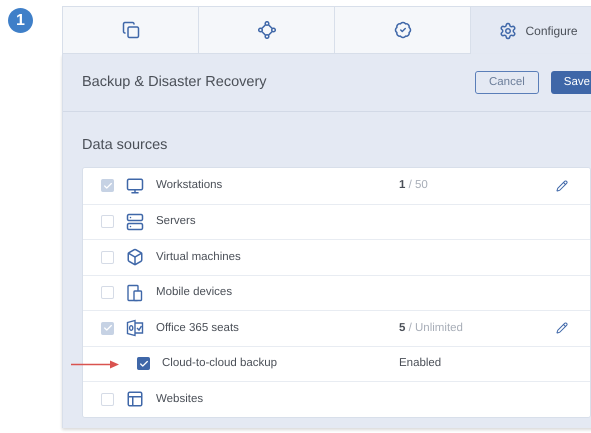  Describe the element at coordinates (194, 292) in the screenshot. I see `source-label: Mobile devices` at that location.